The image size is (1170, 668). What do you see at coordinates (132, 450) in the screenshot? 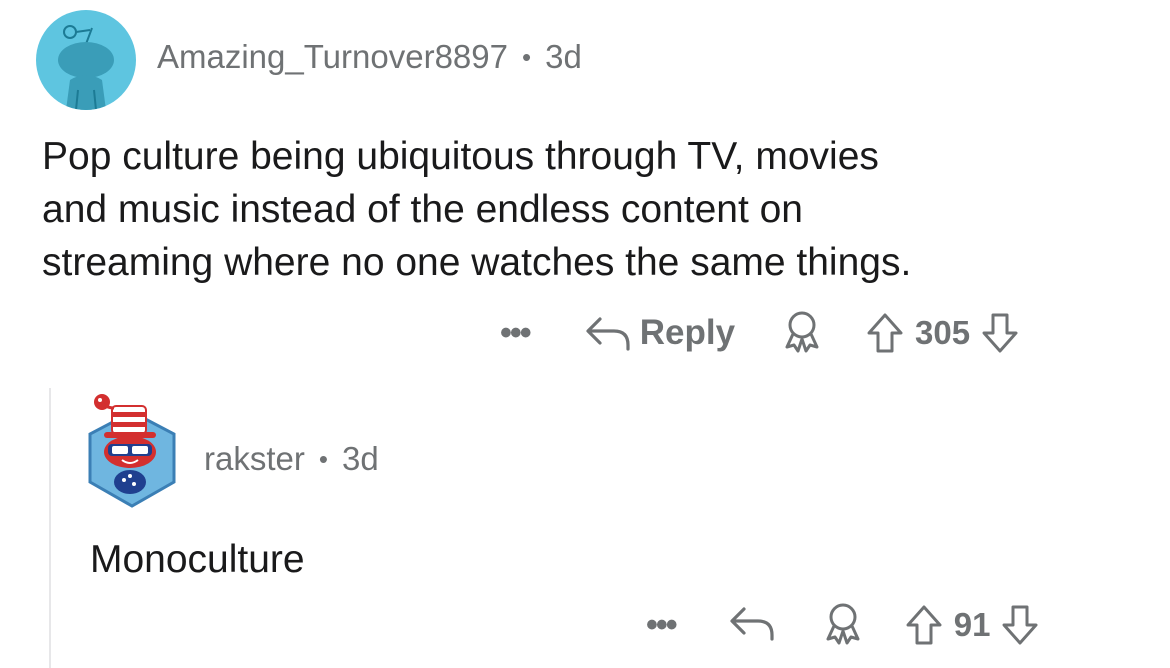
I see `patriotic-snoo-avatar-icon` at bounding box center [132, 450].